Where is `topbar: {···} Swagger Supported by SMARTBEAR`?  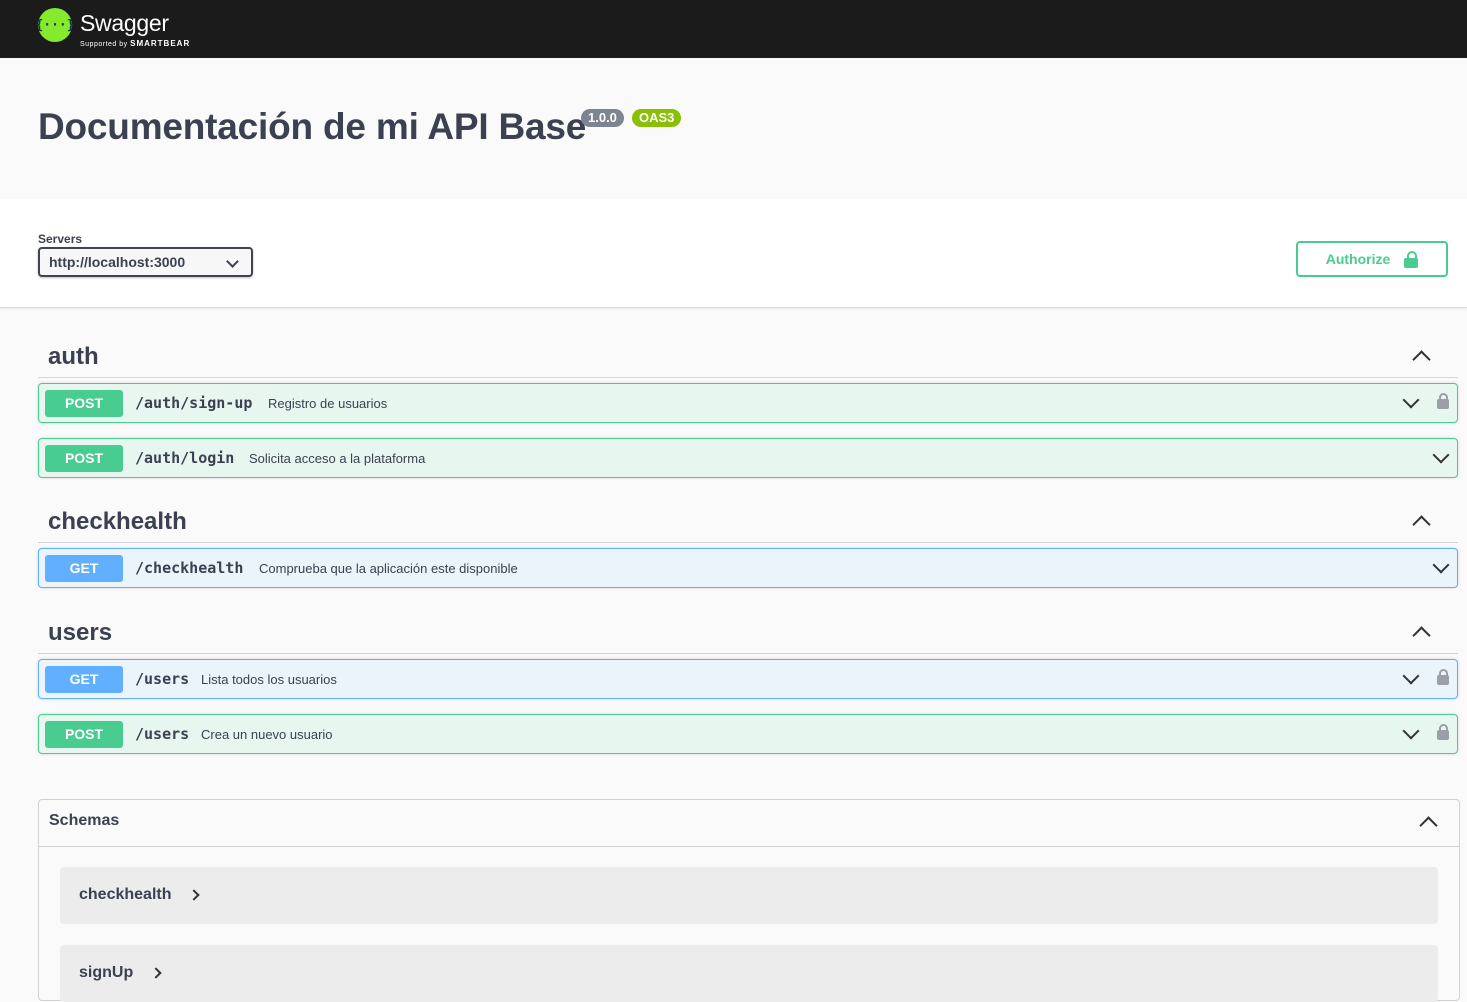 topbar: {···} Swagger Supported by SMARTBEAR is located at coordinates (733, 29).